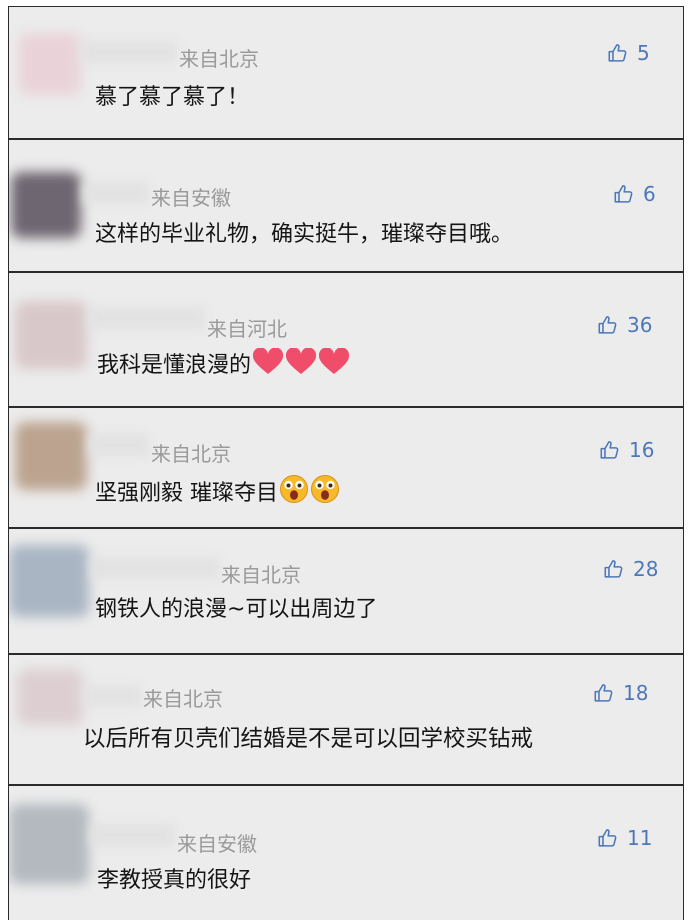 Image resolution: width=690 pixels, height=920 pixels. I want to click on comment-card: 来自河北 我科是懂浪漫的 36, so click(346, 339).